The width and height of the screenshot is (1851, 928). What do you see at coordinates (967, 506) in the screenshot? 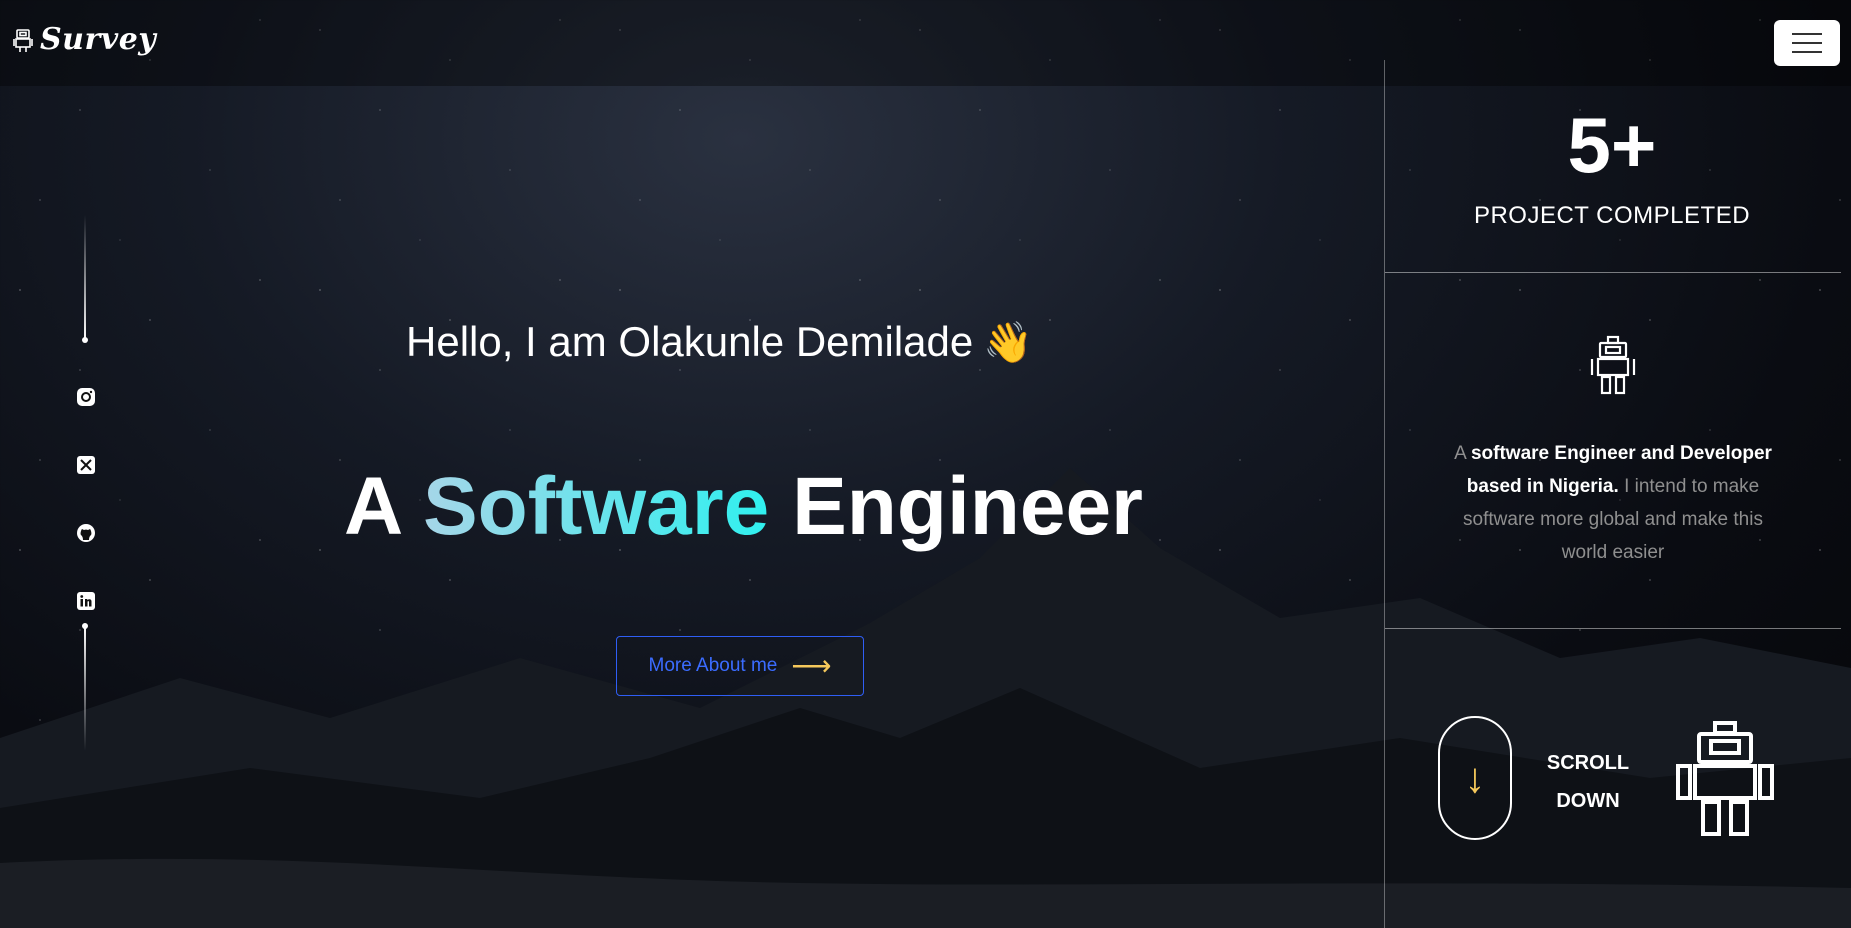
I see `headline-suffix: Engineer` at bounding box center [967, 506].